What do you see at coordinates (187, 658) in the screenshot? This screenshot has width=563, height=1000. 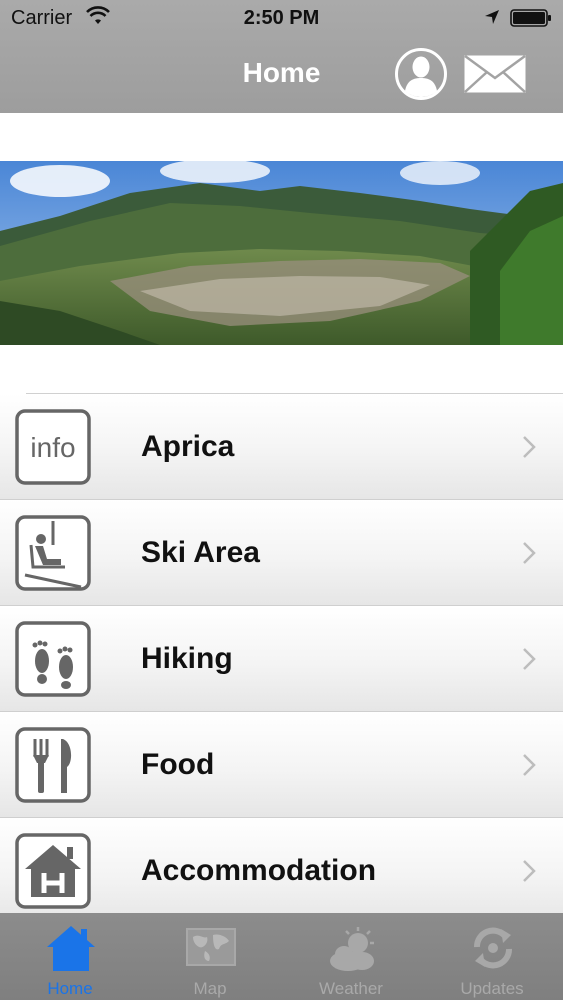 I see `menu-item-label: Hiking` at bounding box center [187, 658].